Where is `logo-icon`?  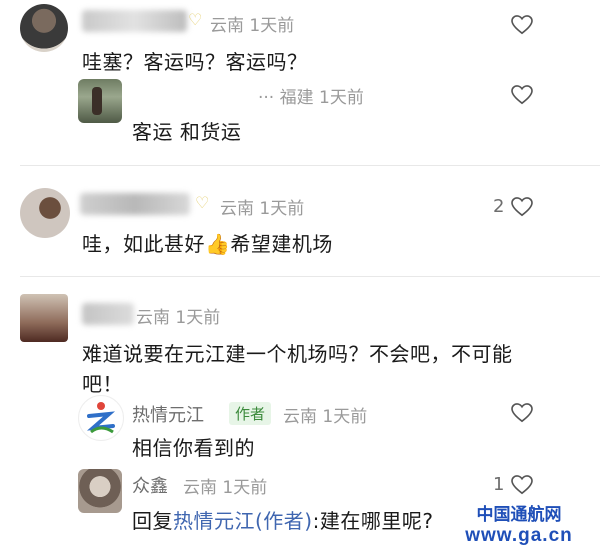
logo-icon is located at coordinates (101, 418).